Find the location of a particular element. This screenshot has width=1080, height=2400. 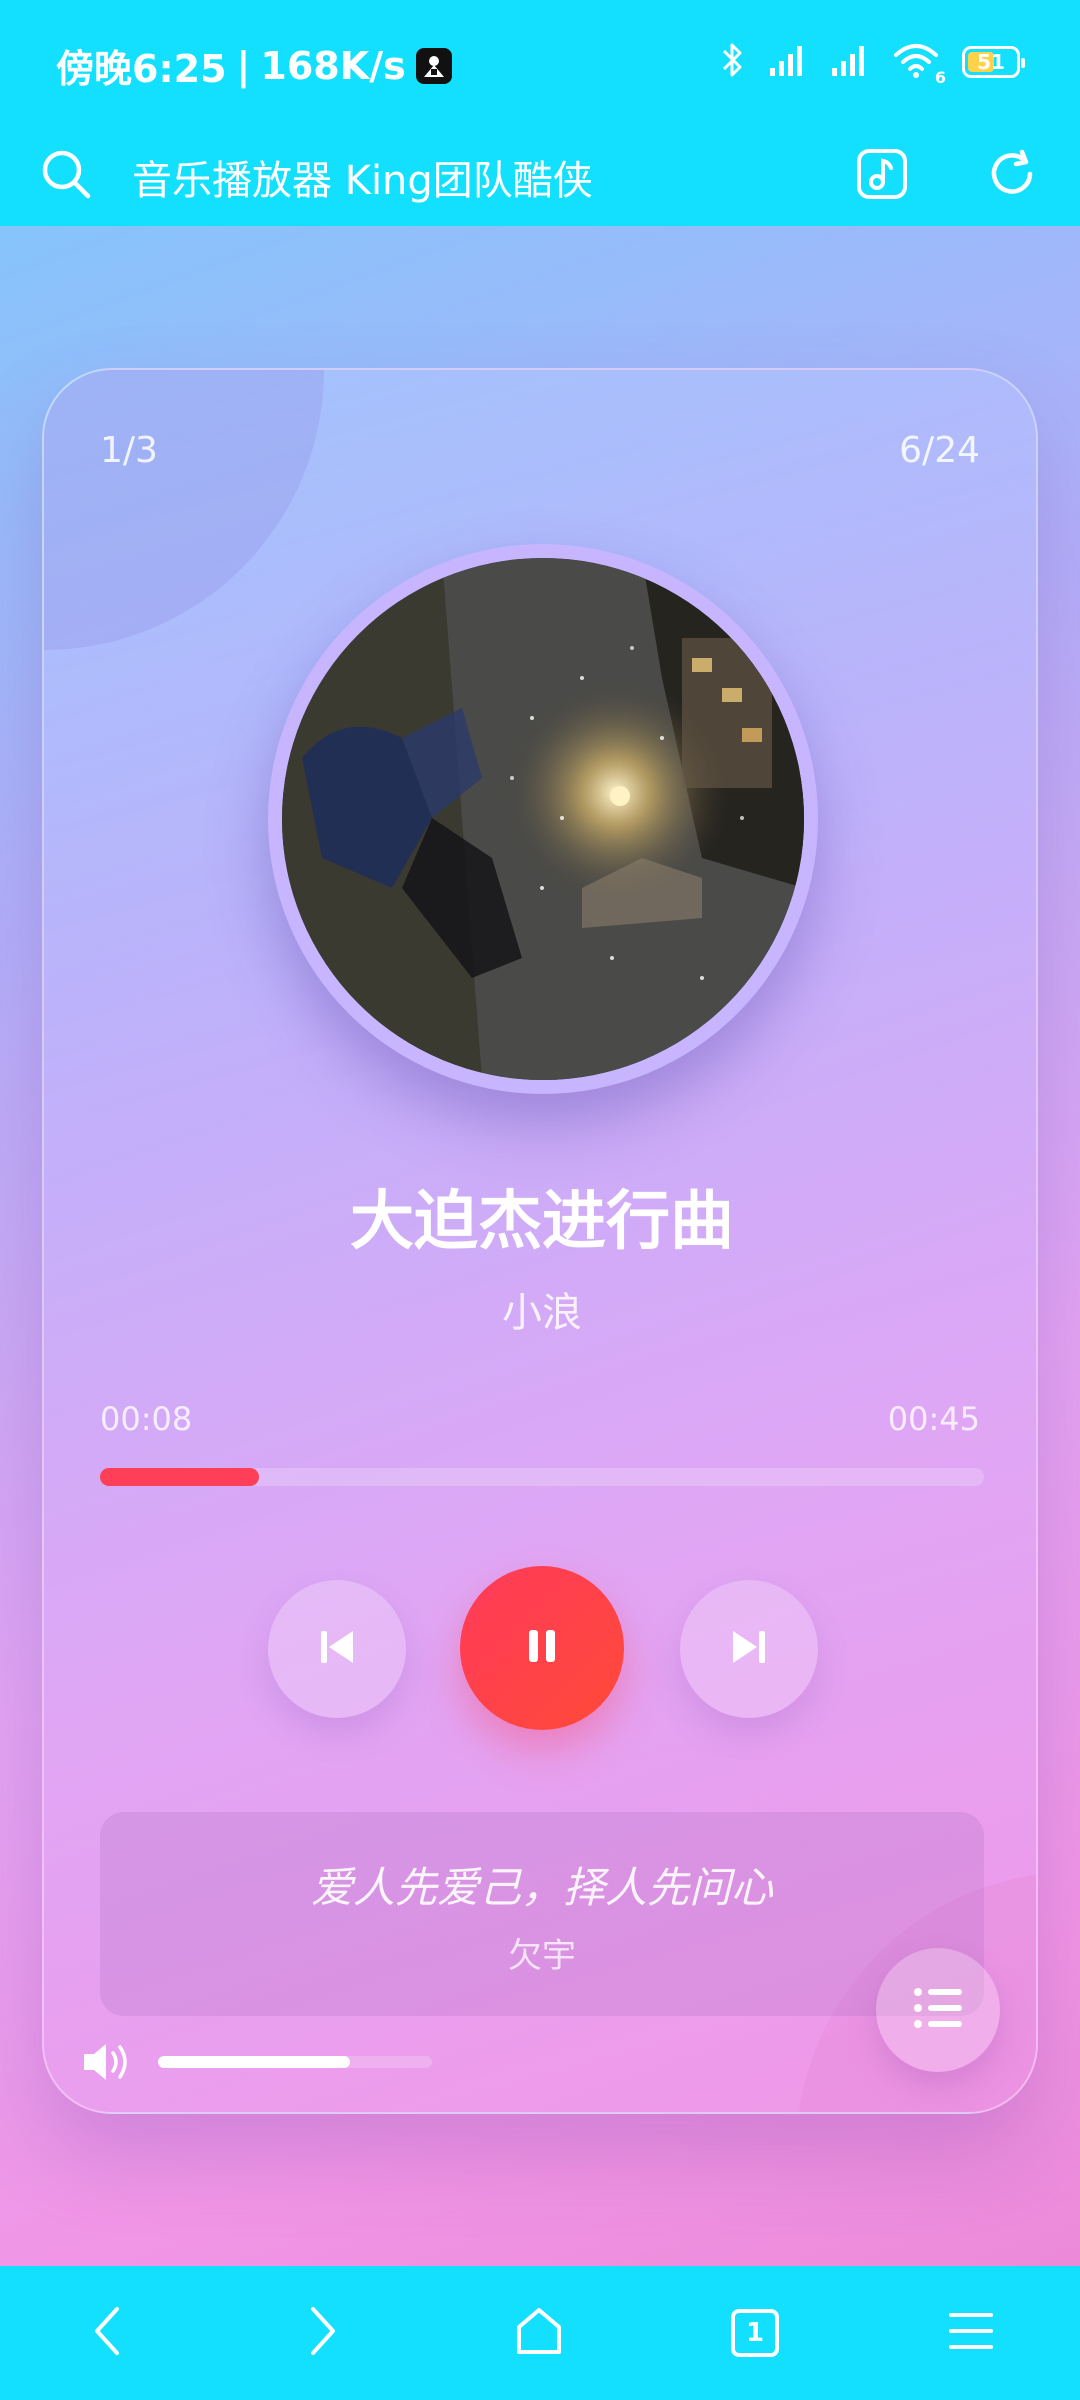

progress-fill is located at coordinates (180, 1477).